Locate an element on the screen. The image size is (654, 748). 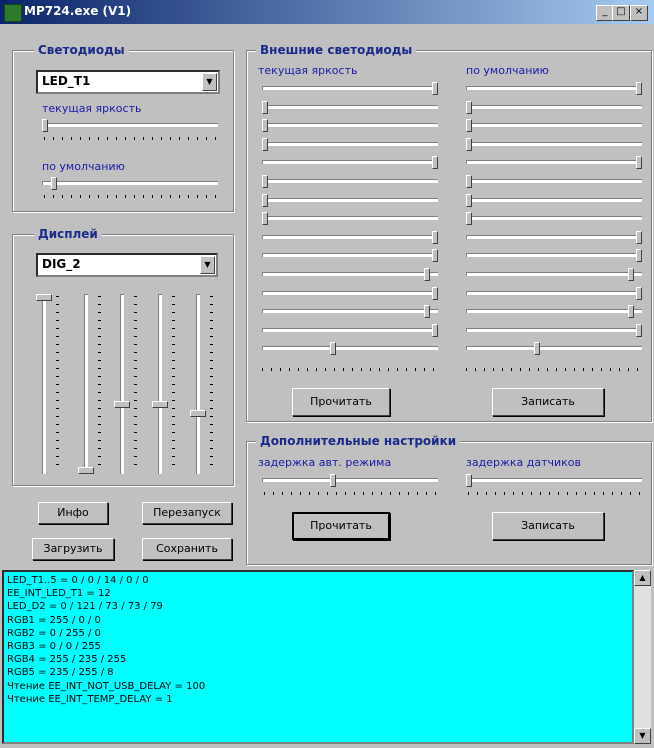
load-button: Загрузить is located at coordinates (73, 549).